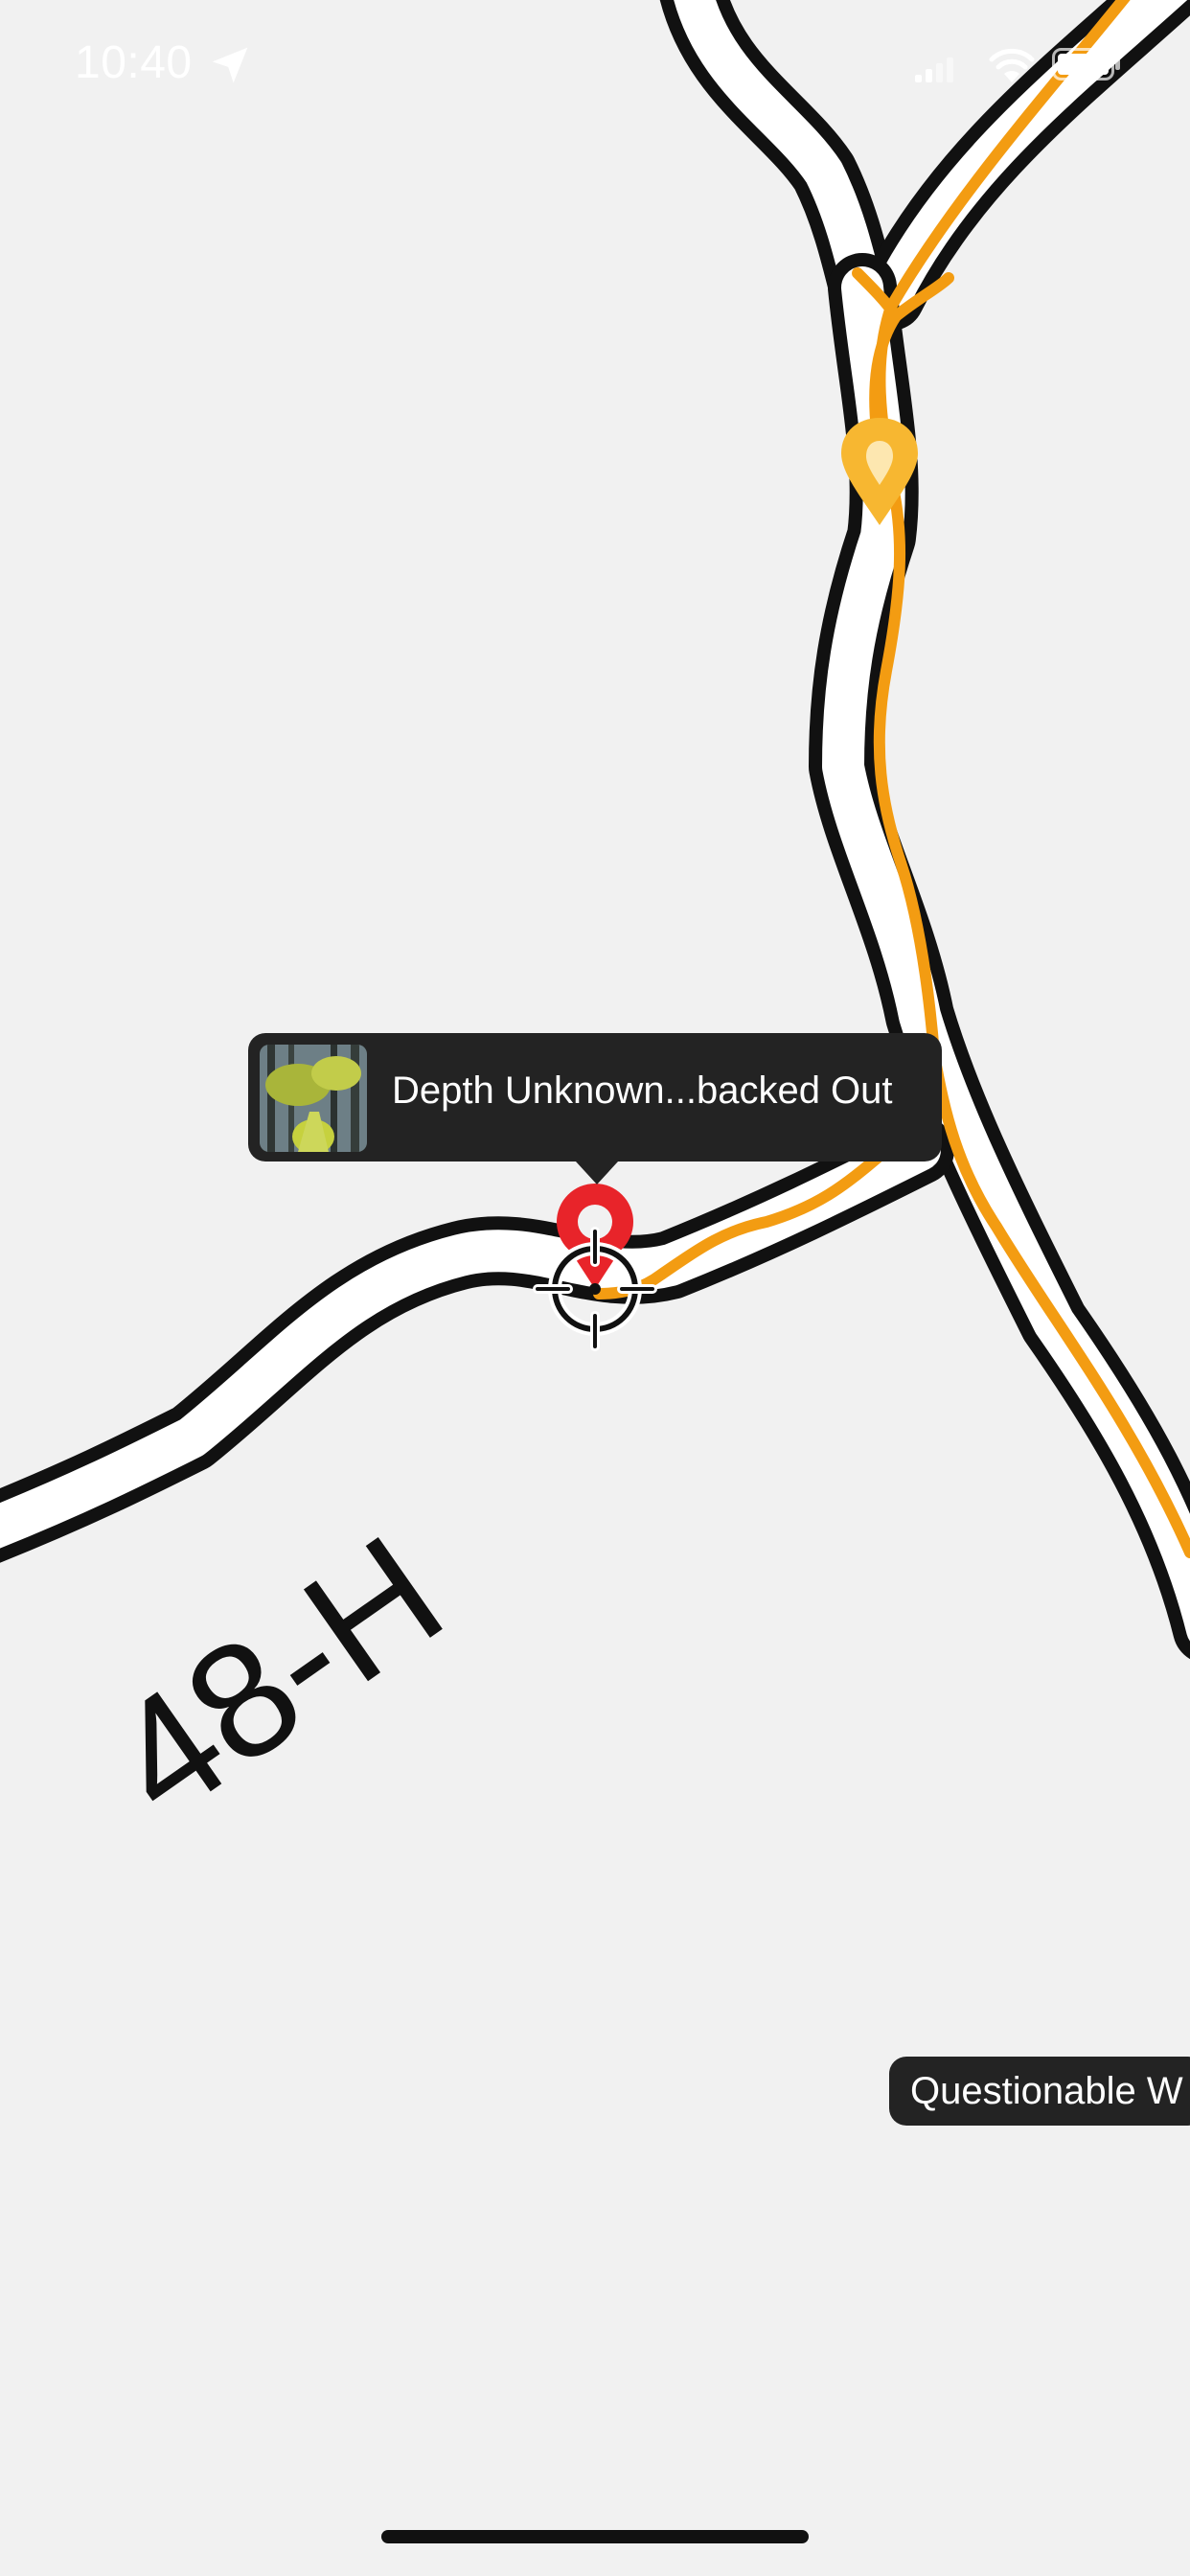 The width and height of the screenshot is (1190, 2576). What do you see at coordinates (277, 1676) in the screenshot?
I see `road-label: 48-H` at bounding box center [277, 1676].